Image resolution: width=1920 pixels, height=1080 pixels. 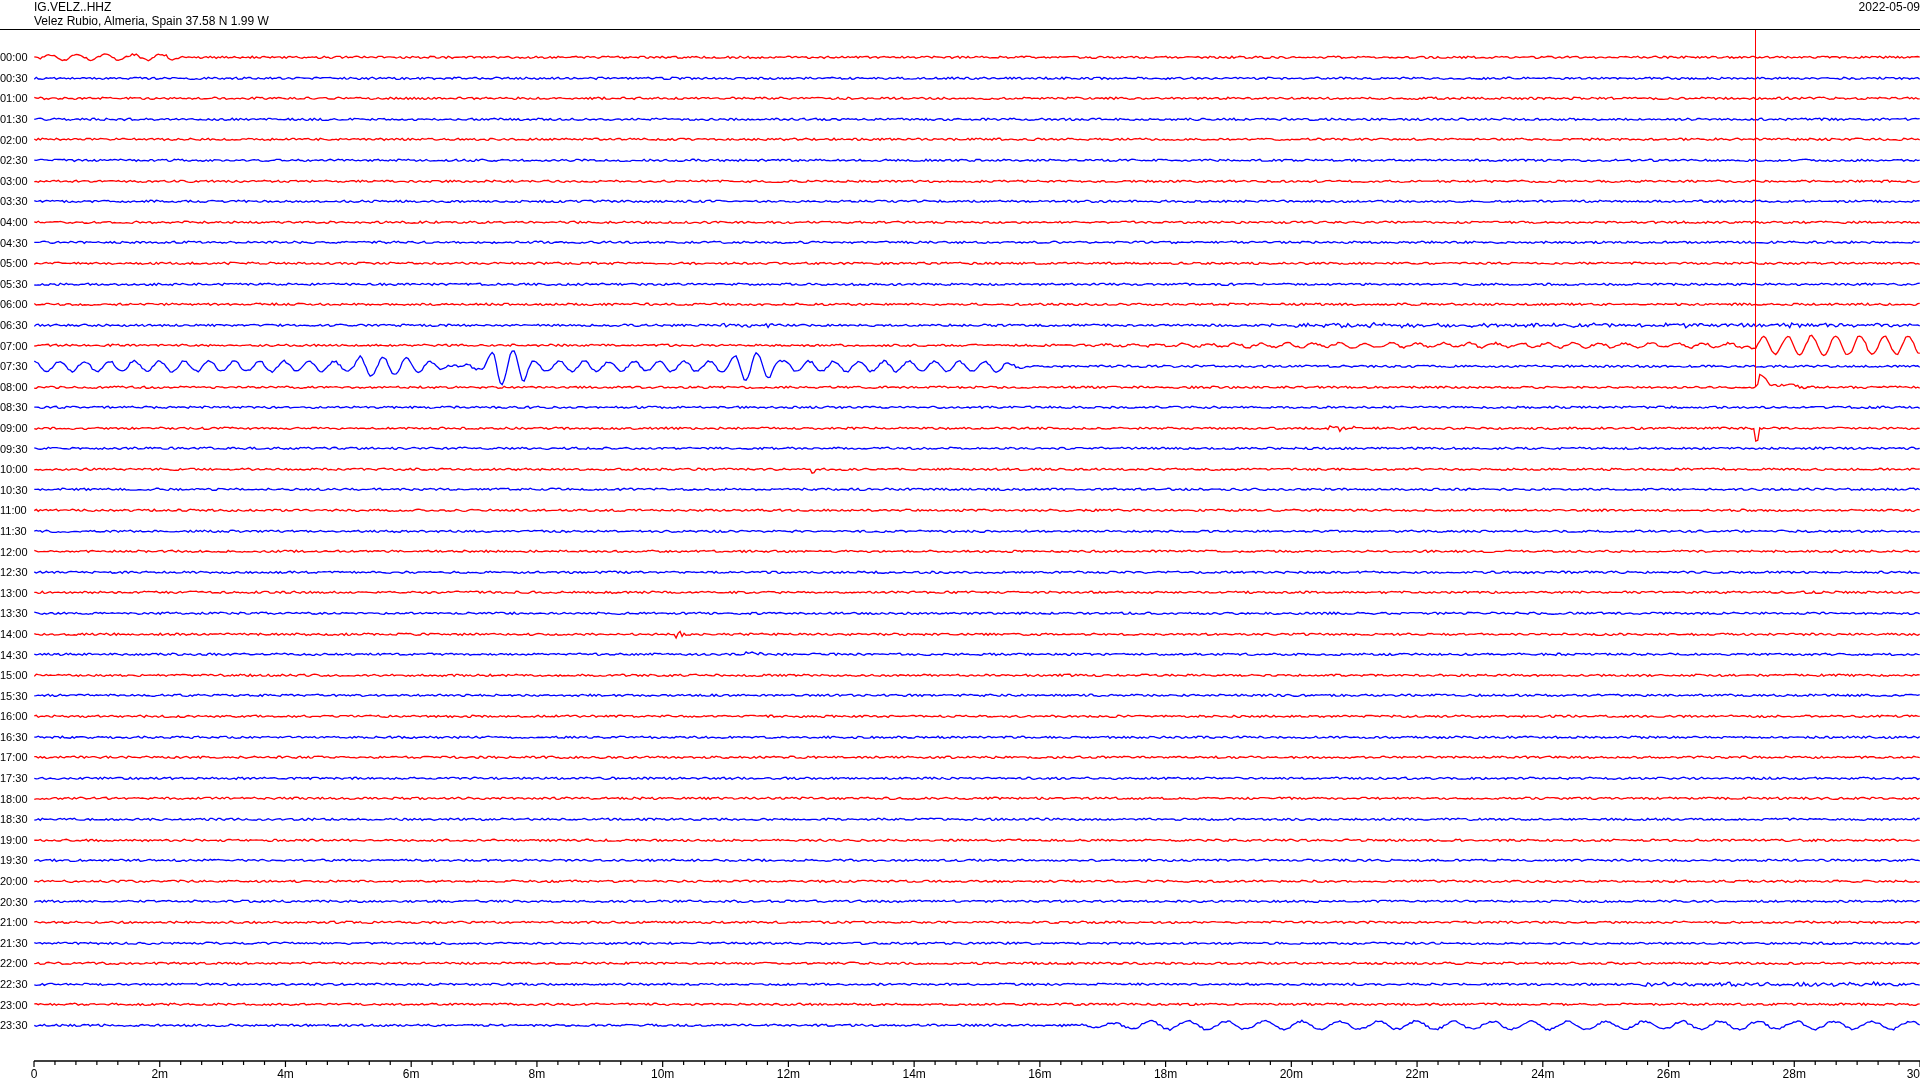 What do you see at coordinates (14, 942) in the screenshot?
I see `time-label: 21:30` at bounding box center [14, 942].